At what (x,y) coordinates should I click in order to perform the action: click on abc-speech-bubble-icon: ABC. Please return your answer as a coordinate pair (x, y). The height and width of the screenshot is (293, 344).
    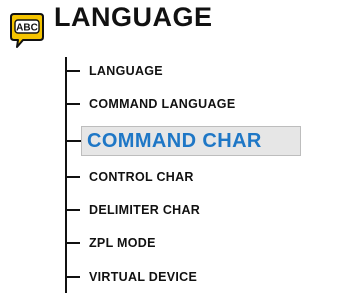
    Looking at the image, I should click on (27, 30).